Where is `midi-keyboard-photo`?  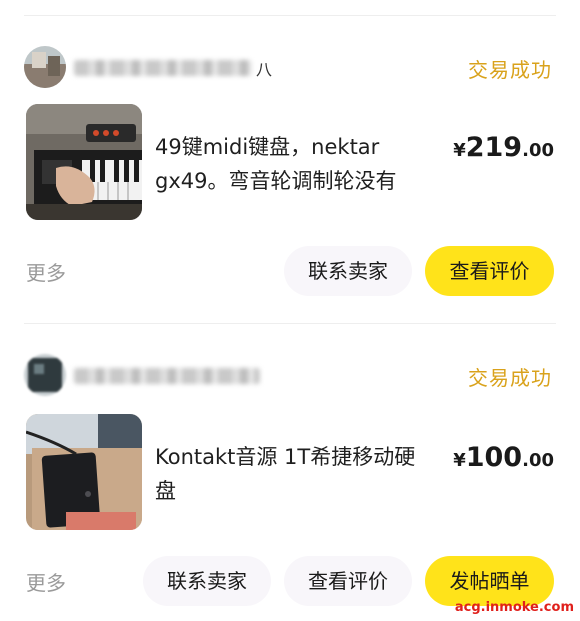 midi-keyboard-photo is located at coordinates (84, 162).